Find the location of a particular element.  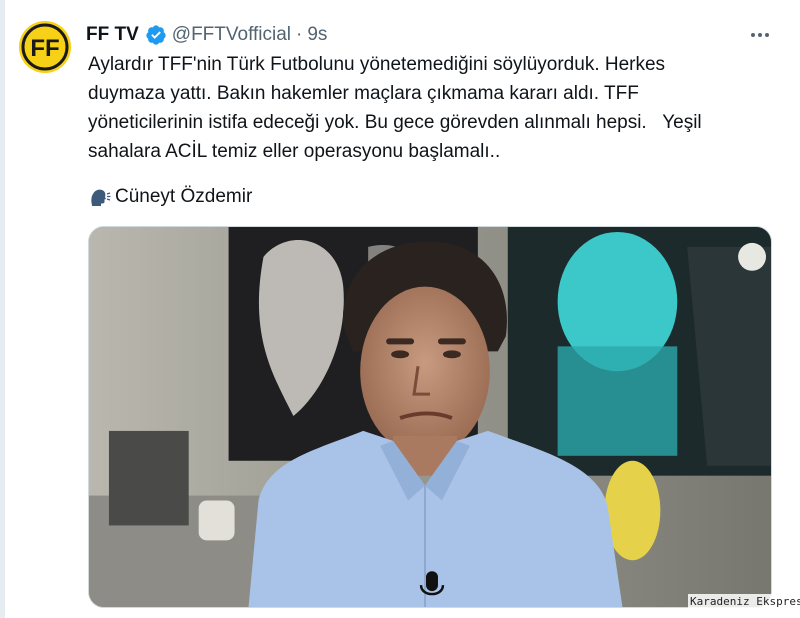

author-handle: @FFTVofficial is located at coordinates (231, 35).